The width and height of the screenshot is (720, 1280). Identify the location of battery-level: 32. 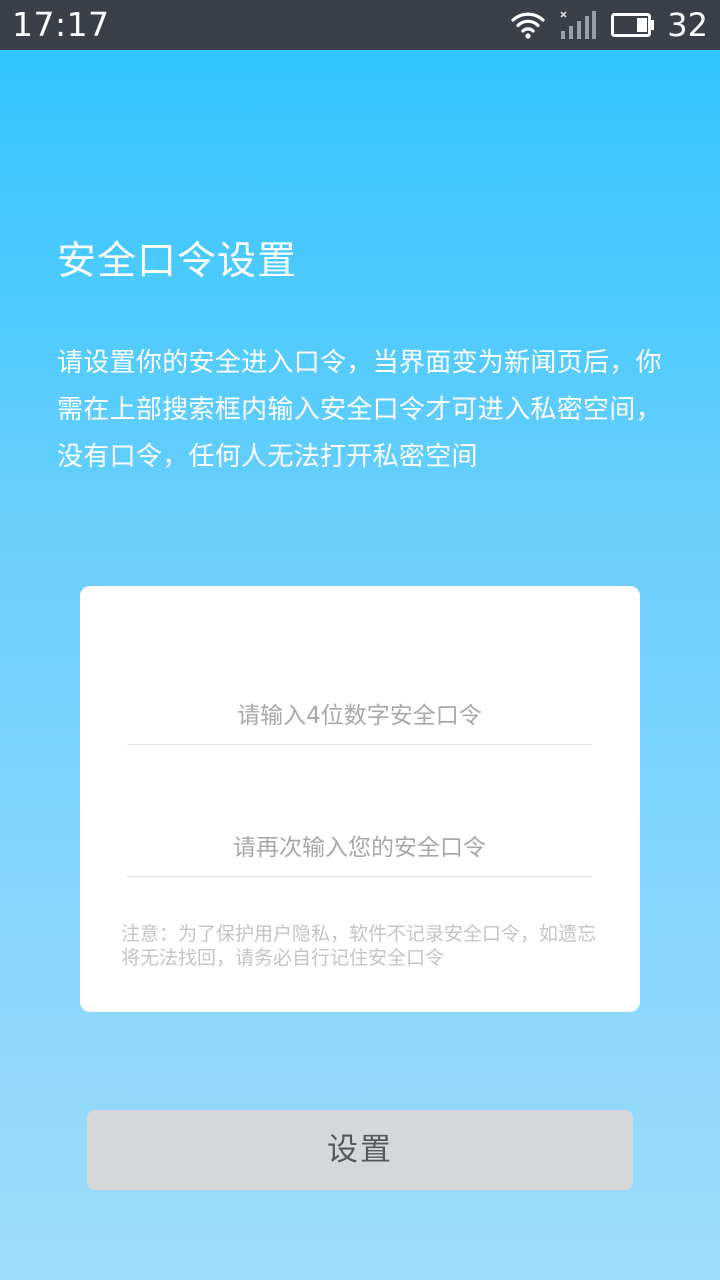
(687, 25).